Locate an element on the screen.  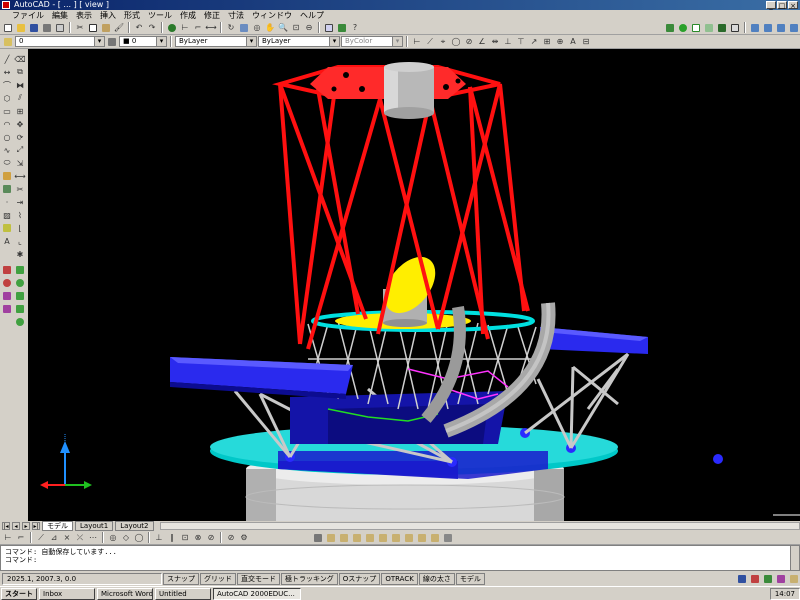
spline-icon: ∿ is located at coordinates (7, 150).